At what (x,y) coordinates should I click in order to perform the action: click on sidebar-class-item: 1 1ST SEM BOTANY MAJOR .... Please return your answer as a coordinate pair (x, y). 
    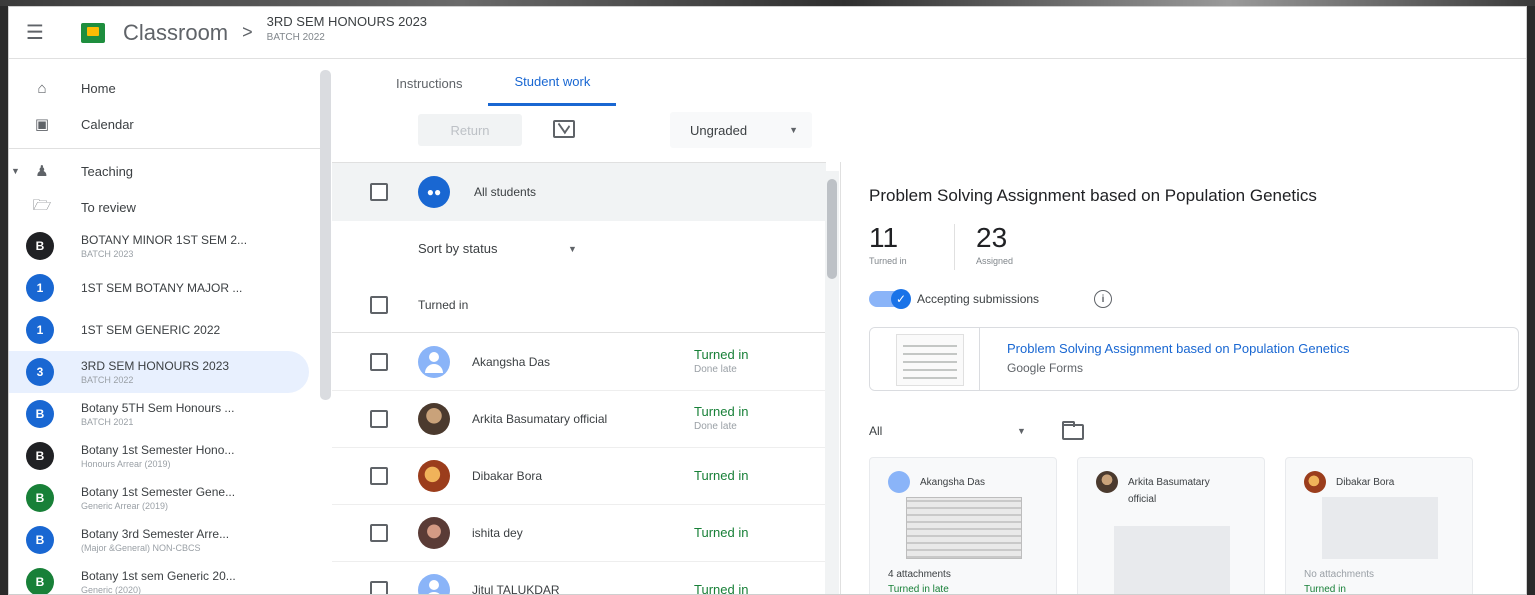
    Looking at the image, I should click on (170, 288).